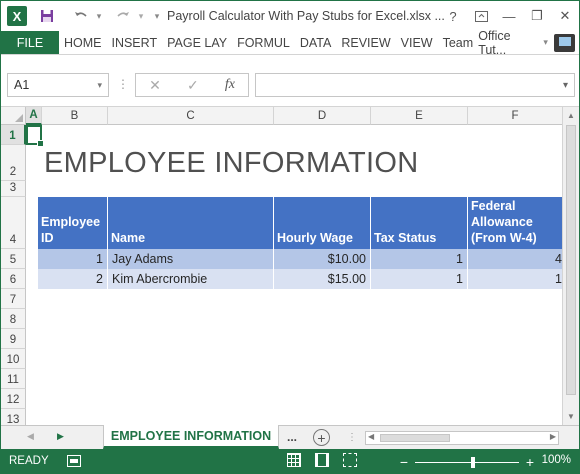 This screenshot has height=474, width=580. Describe the element at coordinates (13, 189) in the screenshot. I see `row-header-3: 3` at that location.